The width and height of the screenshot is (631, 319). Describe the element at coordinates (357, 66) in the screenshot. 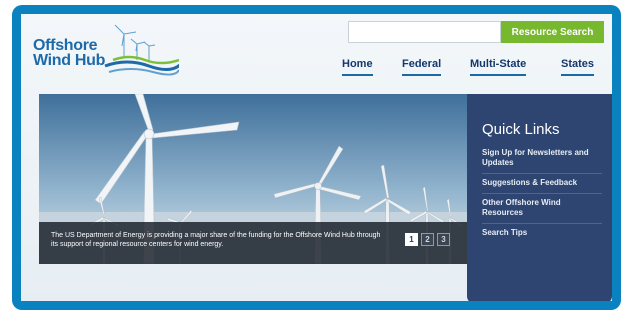

I see `nav-home: Home` at that location.